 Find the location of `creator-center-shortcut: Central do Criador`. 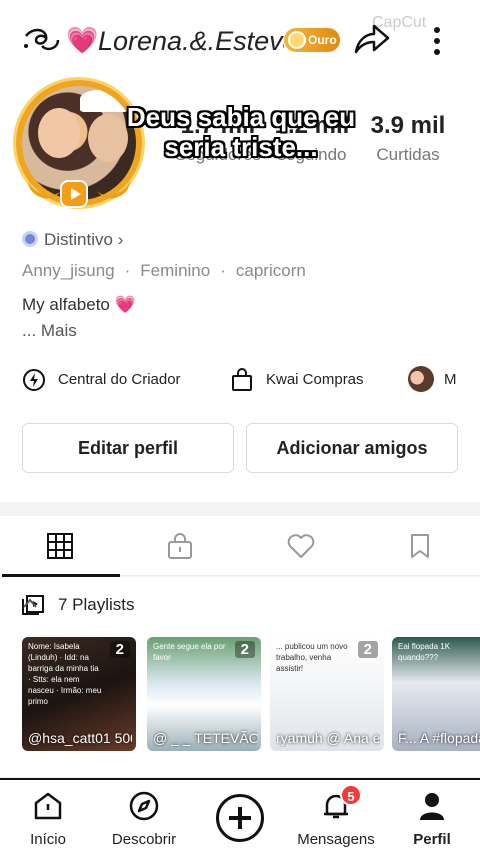

creator-center-shortcut: Central do Criador is located at coordinates (117, 380).